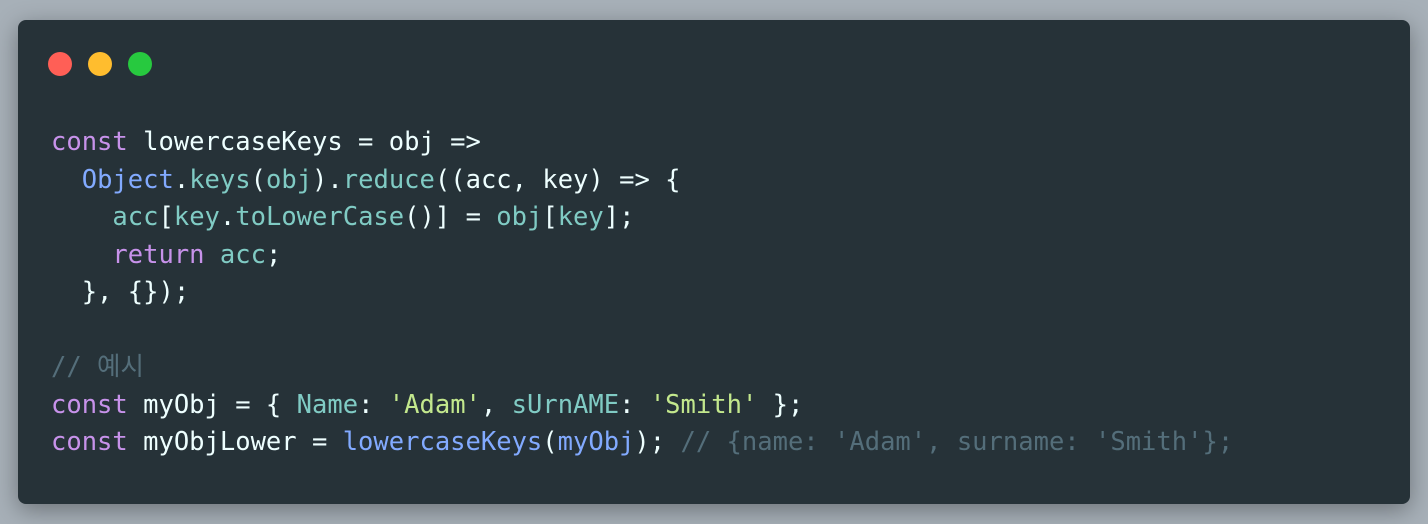 This screenshot has width=1428, height=524. What do you see at coordinates (657, 442) in the screenshot?
I see `code-token-plain: );` at bounding box center [657, 442].